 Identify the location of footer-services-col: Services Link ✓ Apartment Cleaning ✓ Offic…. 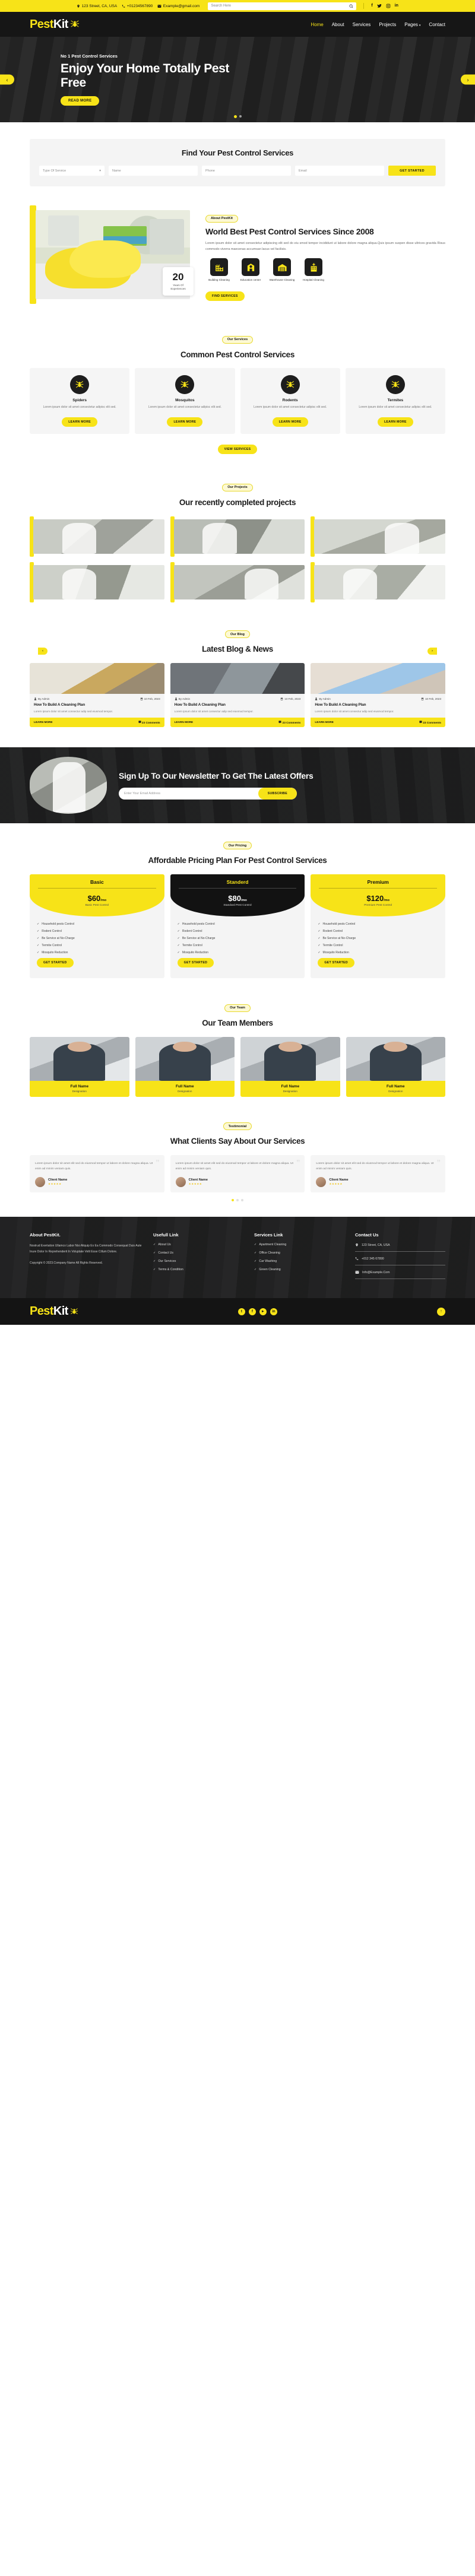
(299, 1258).